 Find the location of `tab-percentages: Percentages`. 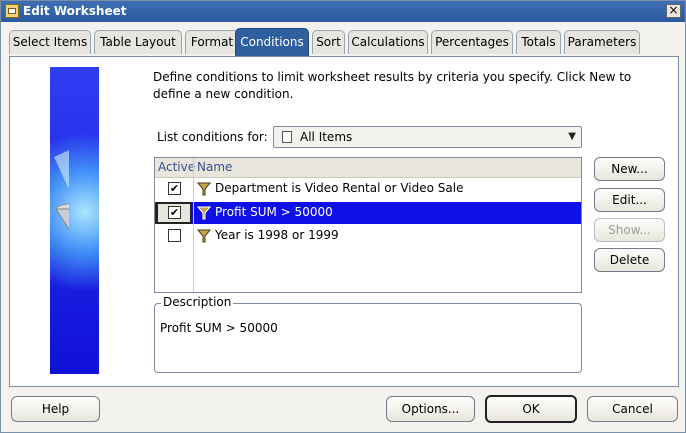

tab-percentages: Percentages is located at coordinates (472, 42).